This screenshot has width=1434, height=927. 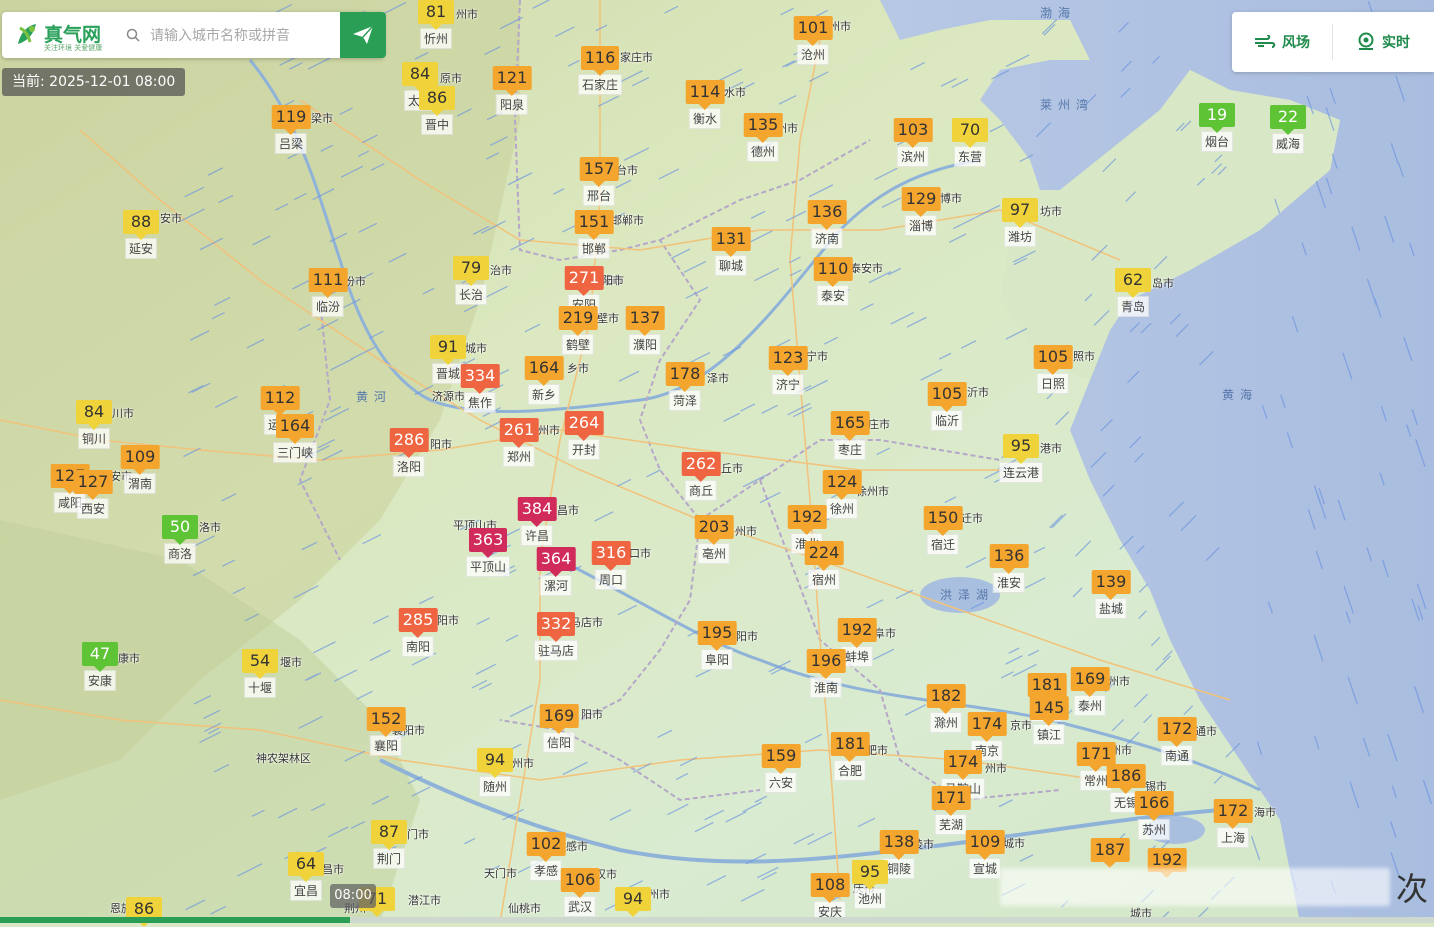 What do you see at coordinates (985, 854) in the screenshot?
I see `aqi-marker: 109 宣城` at bounding box center [985, 854].